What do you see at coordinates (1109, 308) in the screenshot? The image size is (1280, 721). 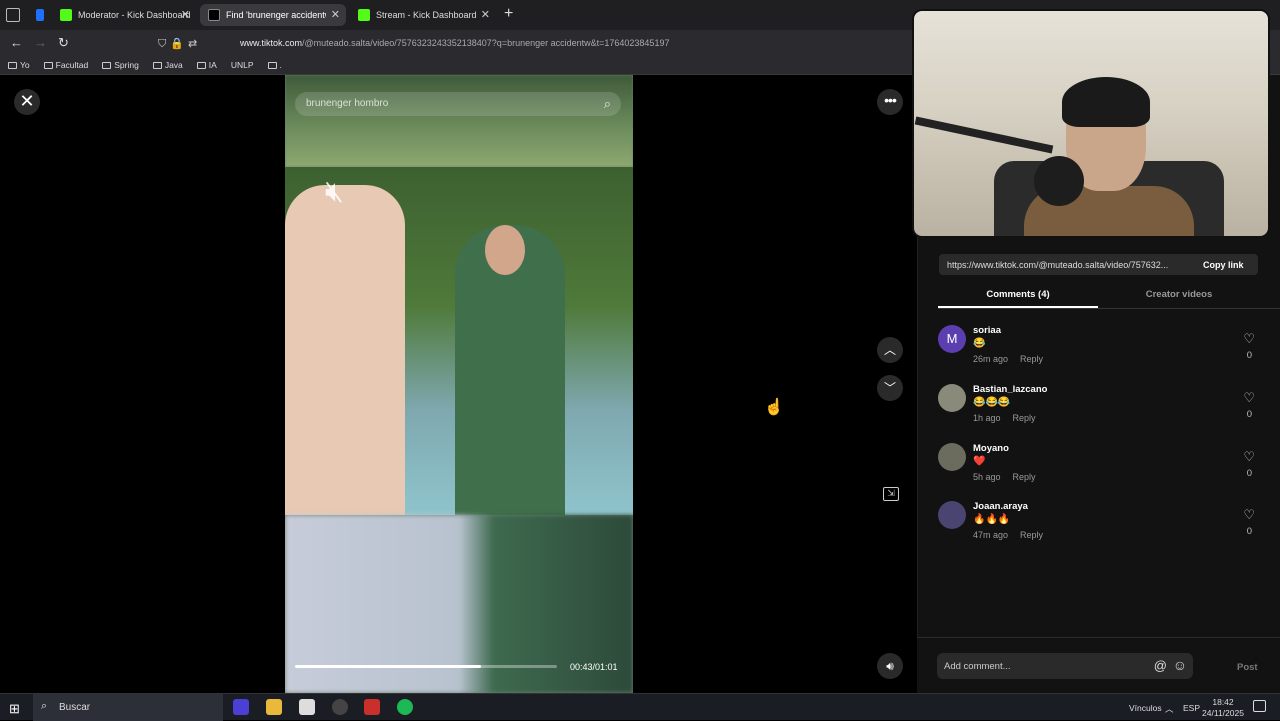 I see `tab-divider` at bounding box center [1109, 308].